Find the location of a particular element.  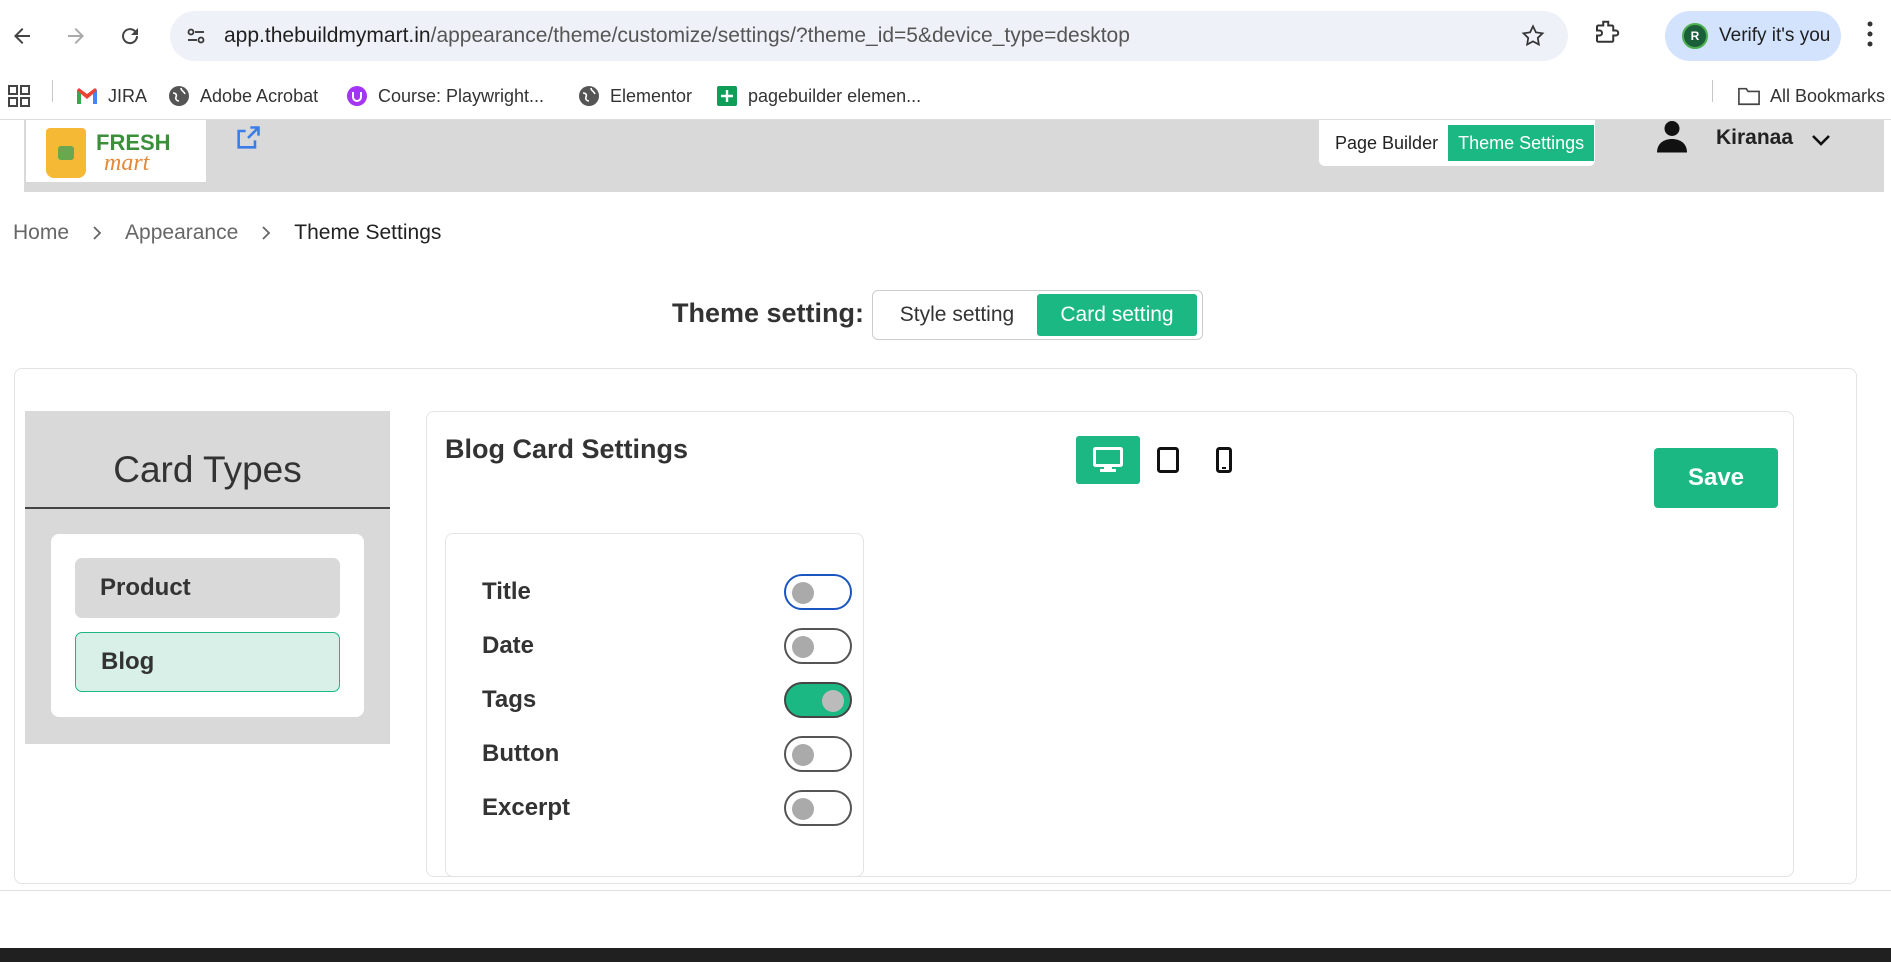

save-button: Save is located at coordinates (1716, 478).